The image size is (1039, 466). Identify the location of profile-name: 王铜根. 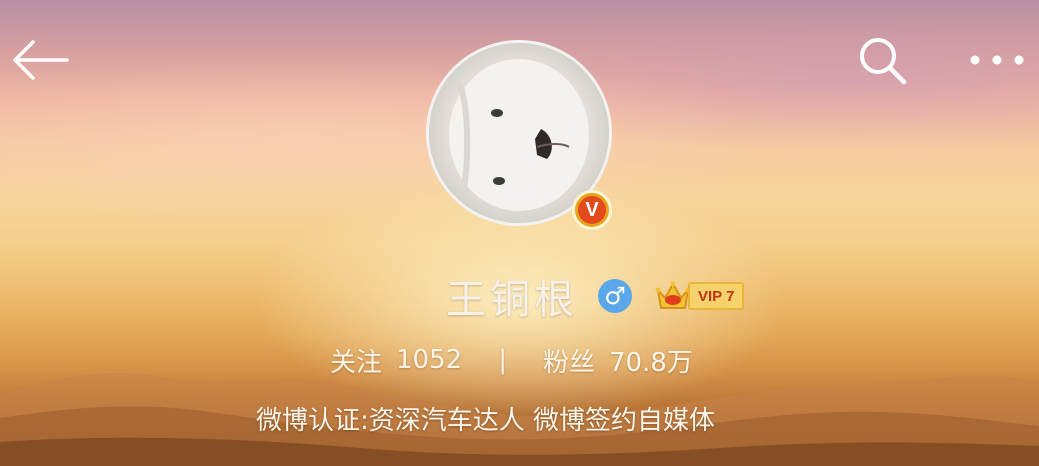
(512, 300).